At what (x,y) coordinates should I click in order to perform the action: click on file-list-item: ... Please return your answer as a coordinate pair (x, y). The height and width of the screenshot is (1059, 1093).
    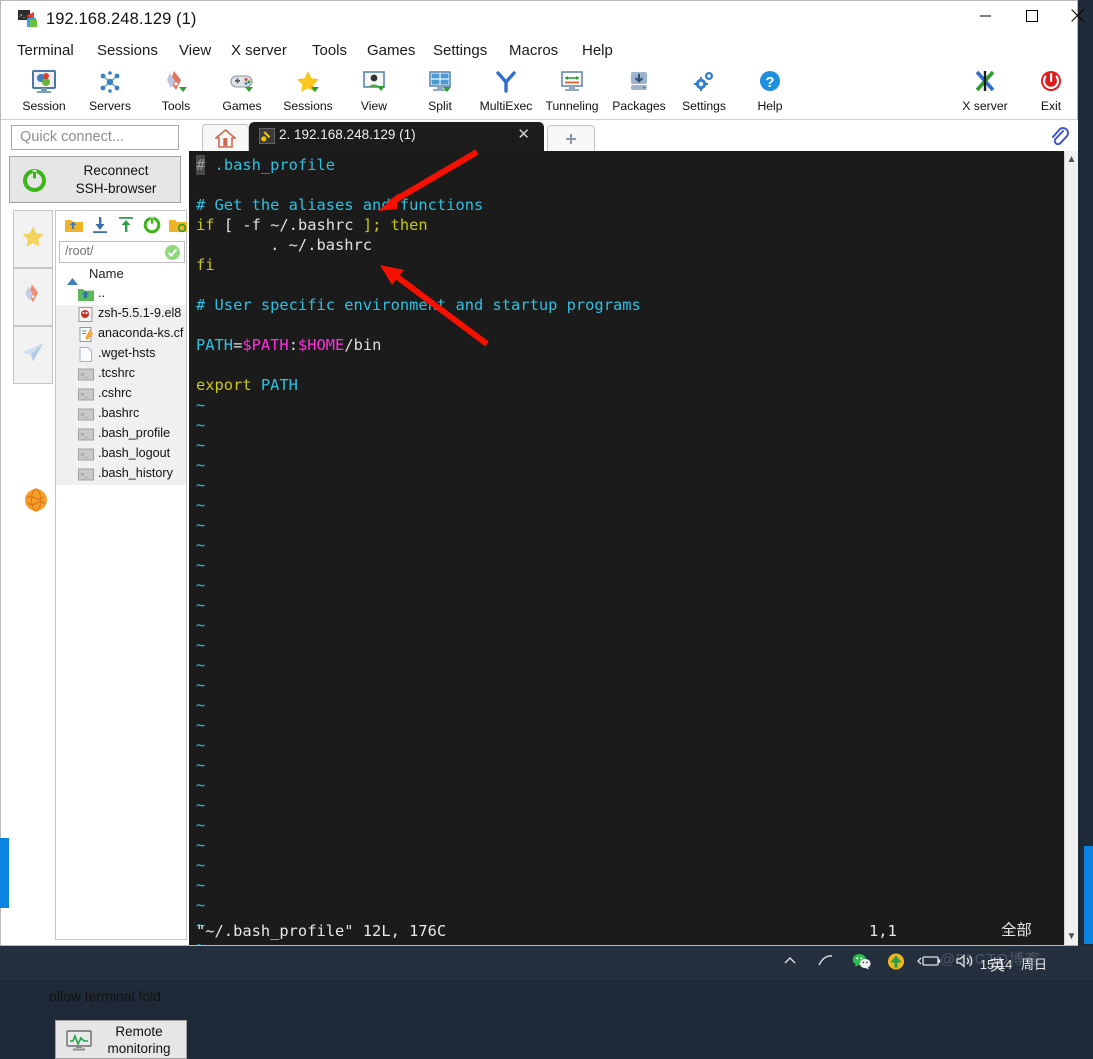
    Looking at the image, I should click on (121, 295).